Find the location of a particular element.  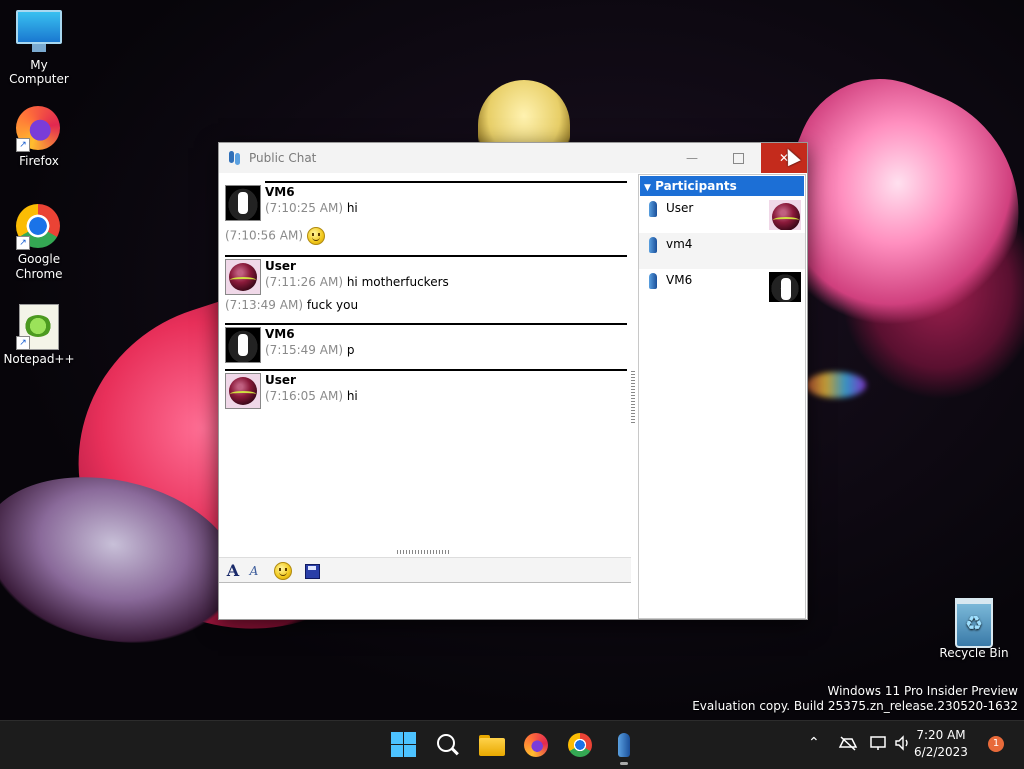

taskbar: ⌃ 7:20 AM 6/2/2023 1 is located at coordinates (512, 744).